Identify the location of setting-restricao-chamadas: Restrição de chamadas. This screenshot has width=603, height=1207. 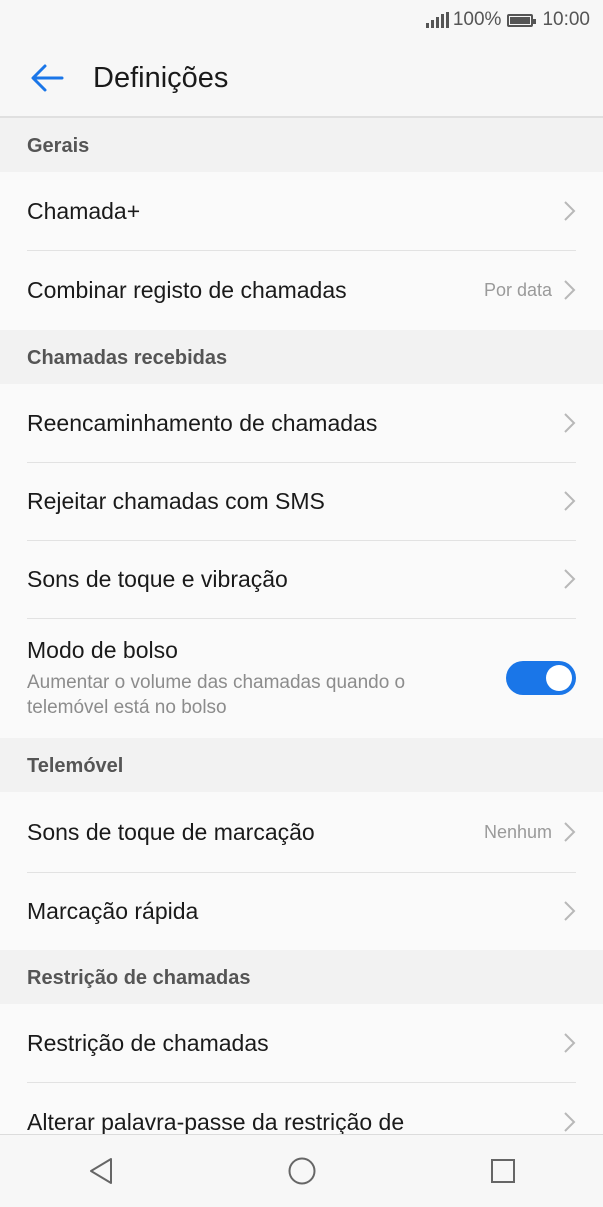
(301, 1043).